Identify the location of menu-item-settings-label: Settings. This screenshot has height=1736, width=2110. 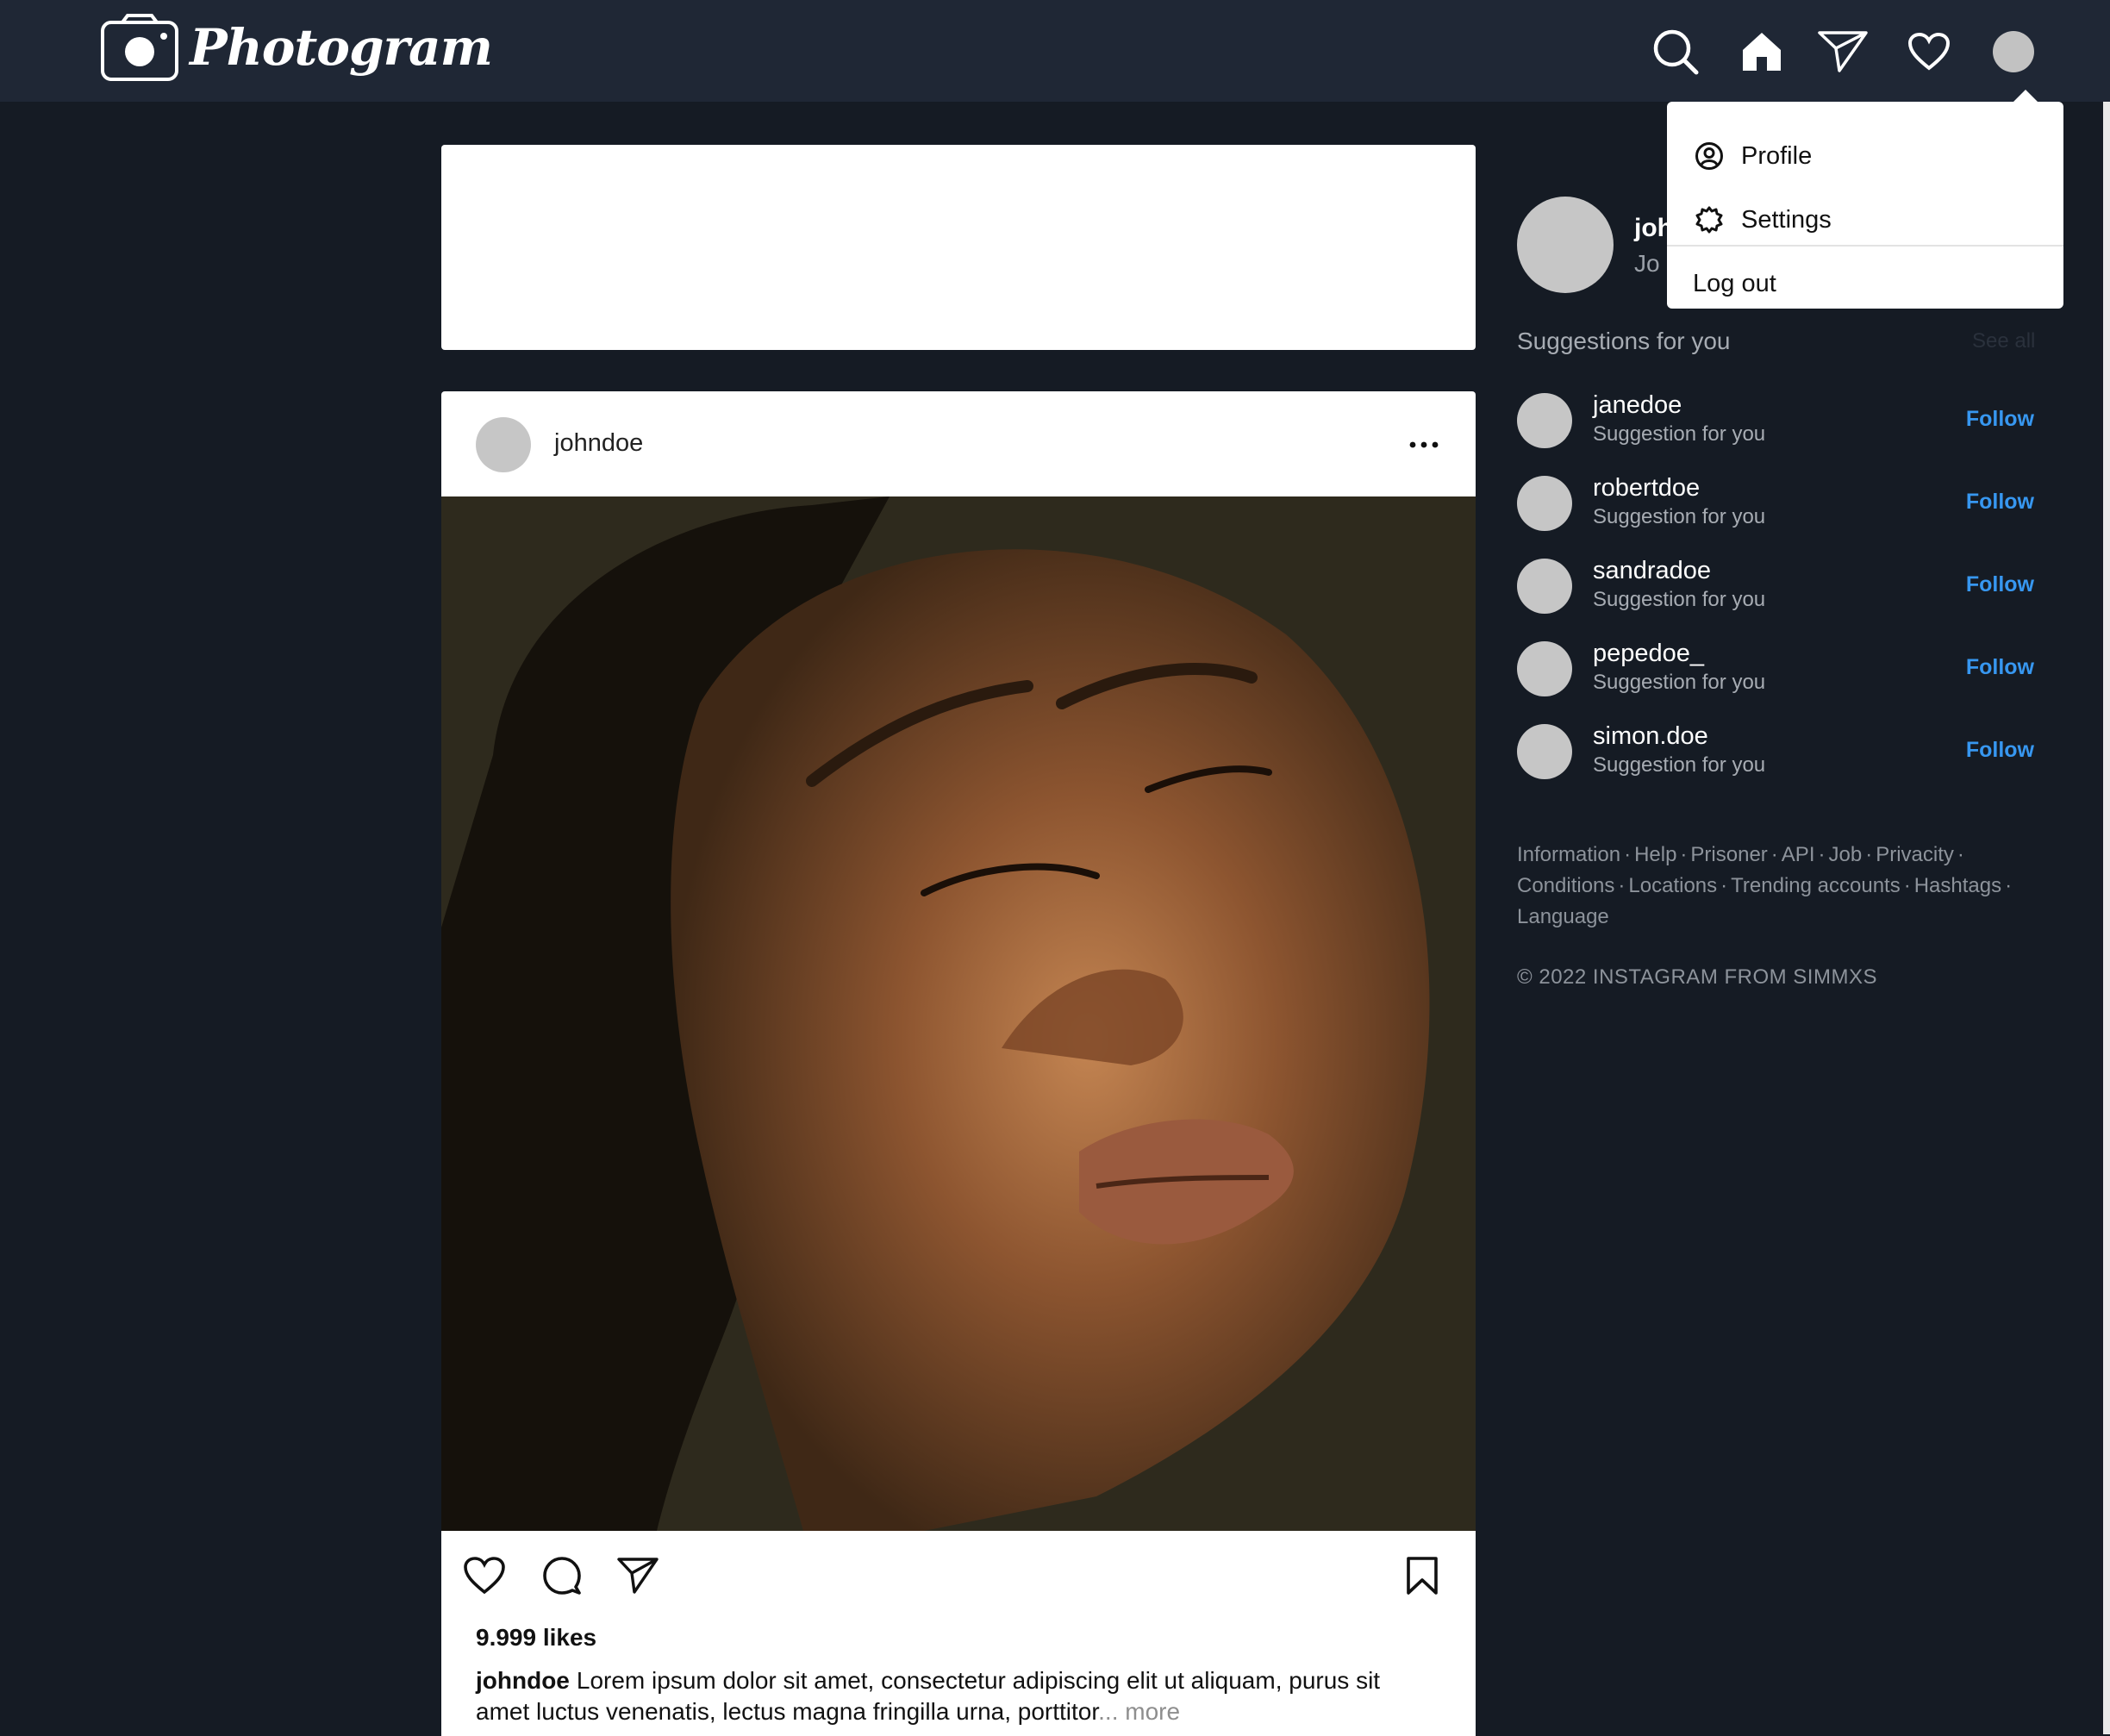
(1786, 219).